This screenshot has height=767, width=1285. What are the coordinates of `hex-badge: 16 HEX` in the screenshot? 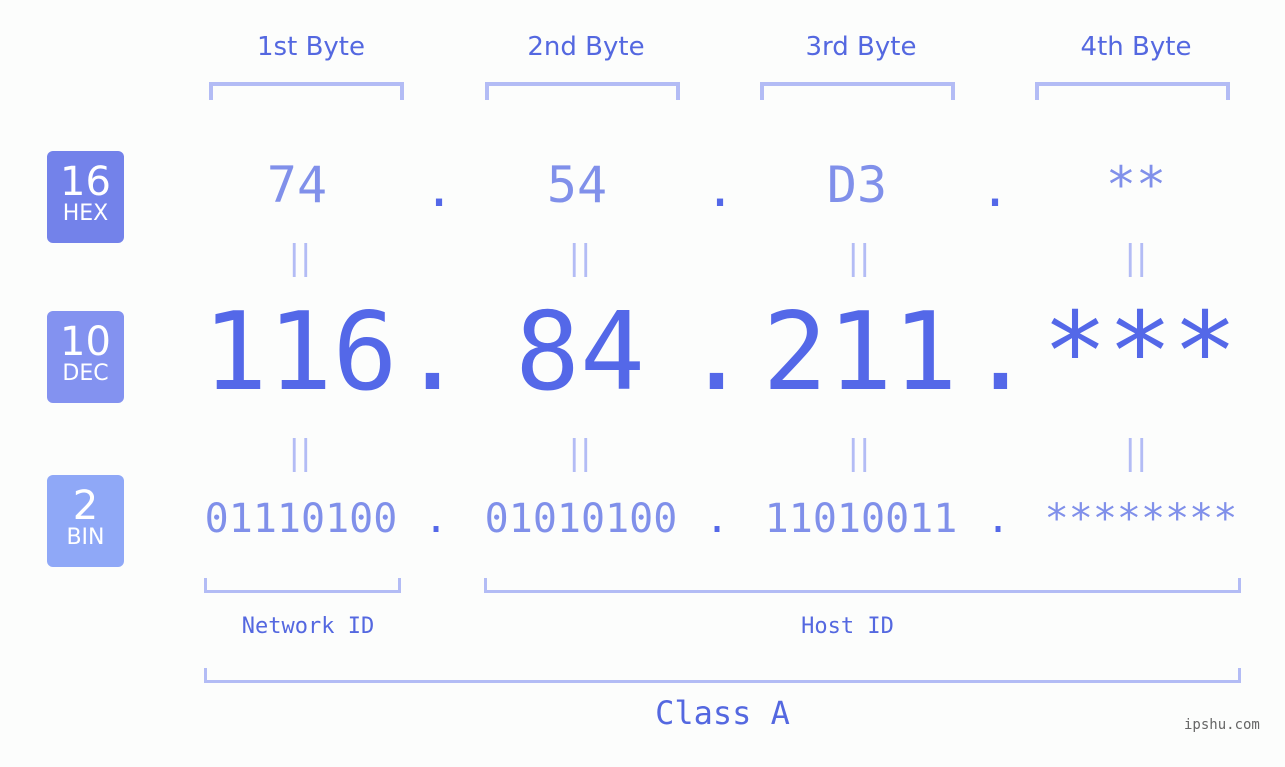 It's located at (85, 197).